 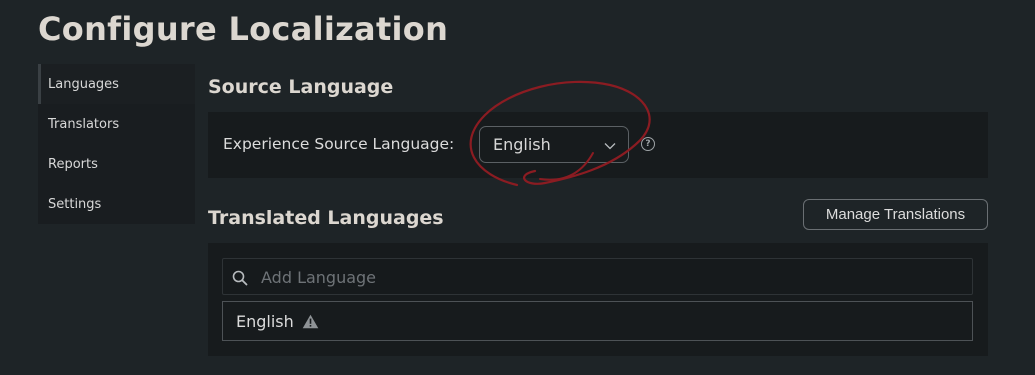 I want to click on question-circle-icon: ?, so click(x=648, y=144).